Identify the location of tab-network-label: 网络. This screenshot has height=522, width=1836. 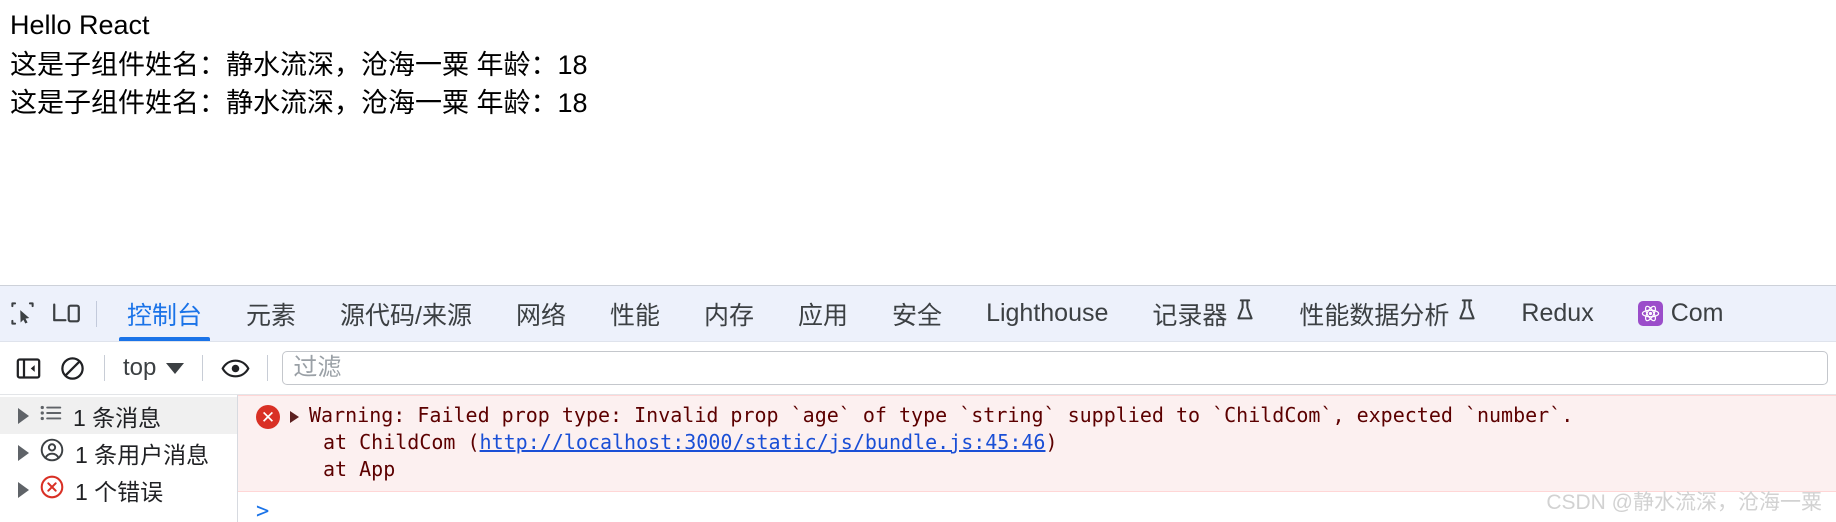
(540, 315).